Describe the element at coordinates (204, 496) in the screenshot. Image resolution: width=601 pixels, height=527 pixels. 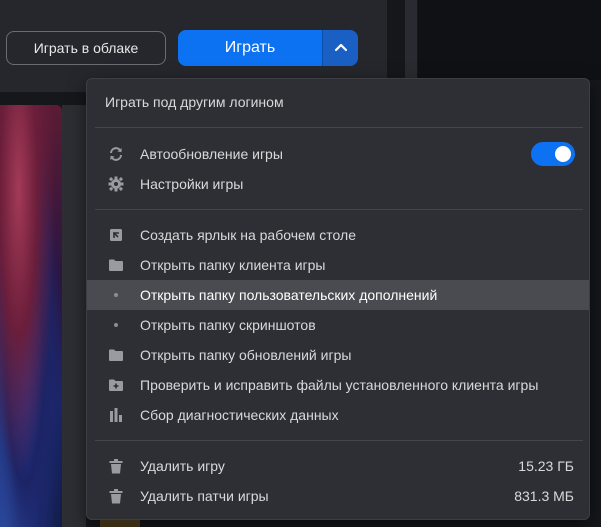
I see `menu-item-label: Удалить патчи игры` at that location.